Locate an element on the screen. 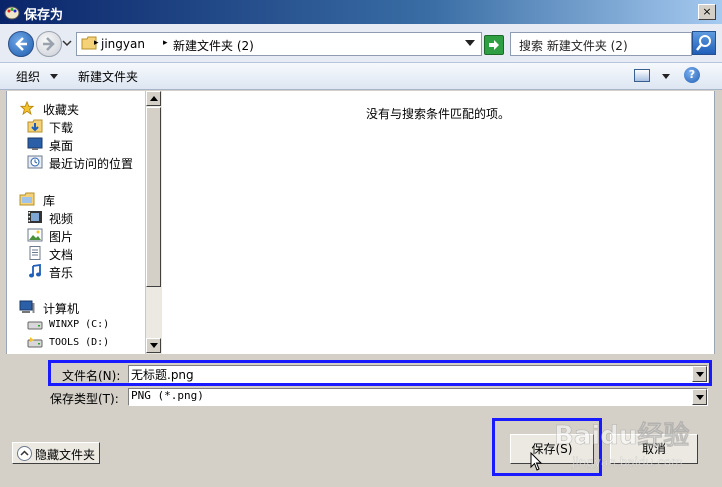  arrow-right-icon is located at coordinates (49, 44).